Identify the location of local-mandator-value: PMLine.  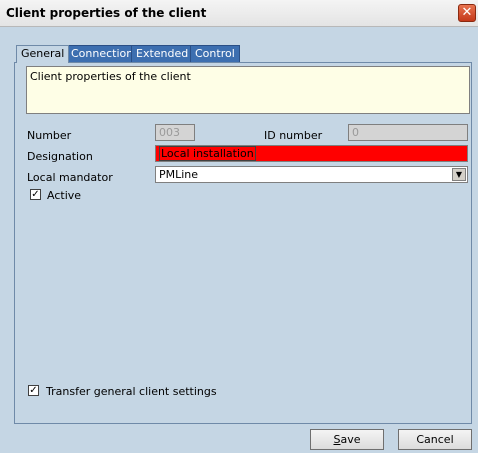
(179, 174).